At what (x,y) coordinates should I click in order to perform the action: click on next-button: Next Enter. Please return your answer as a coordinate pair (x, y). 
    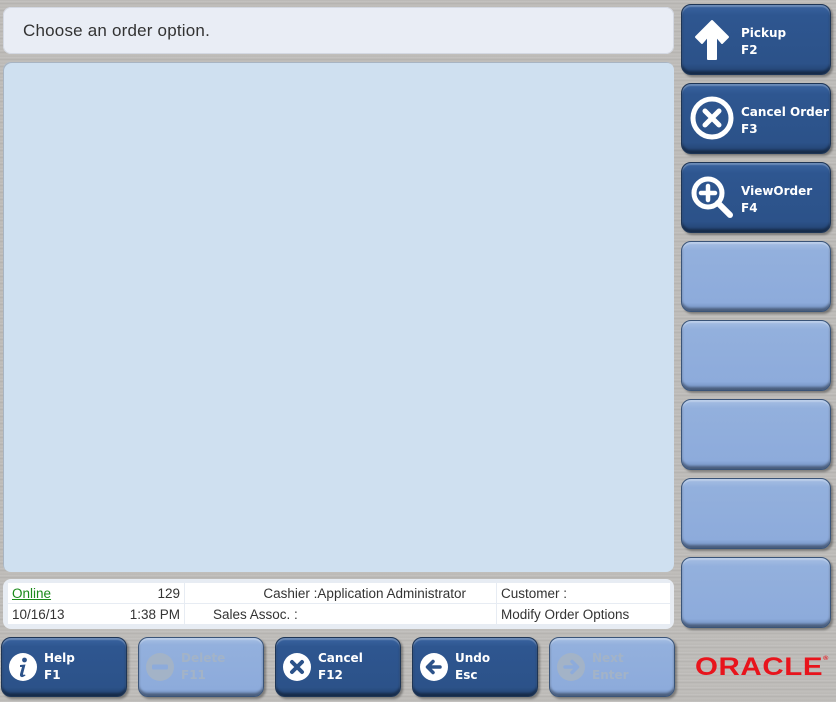
    Looking at the image, I should click on (612, 667).